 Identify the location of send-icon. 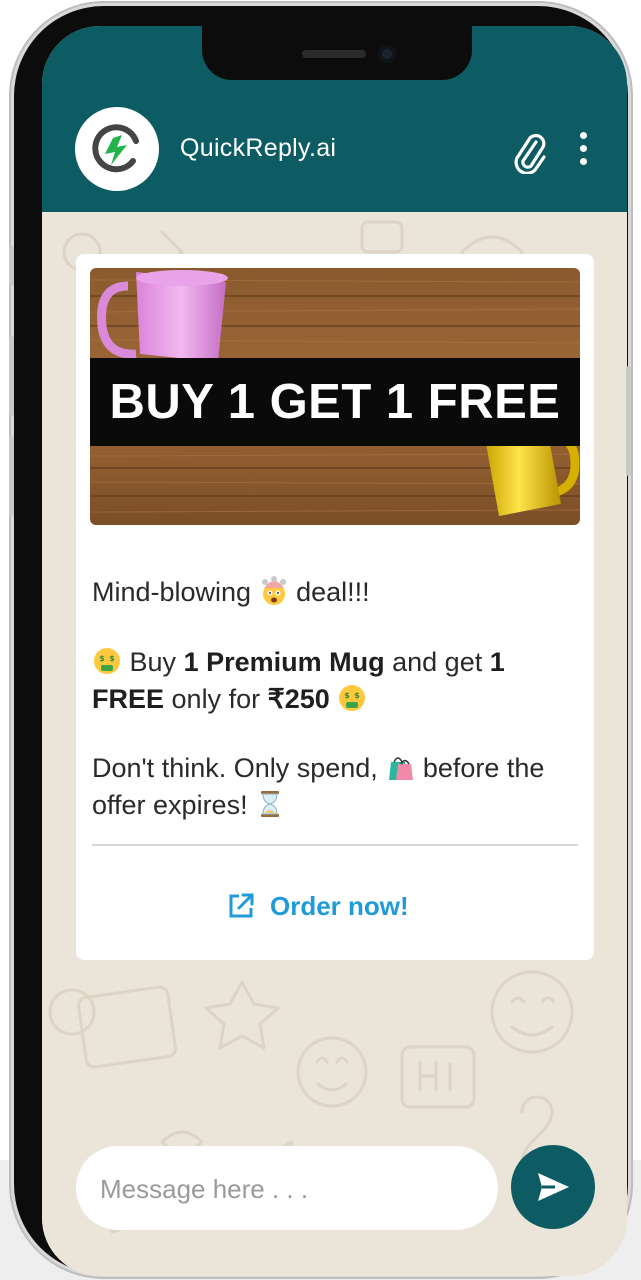
(553, 1187).